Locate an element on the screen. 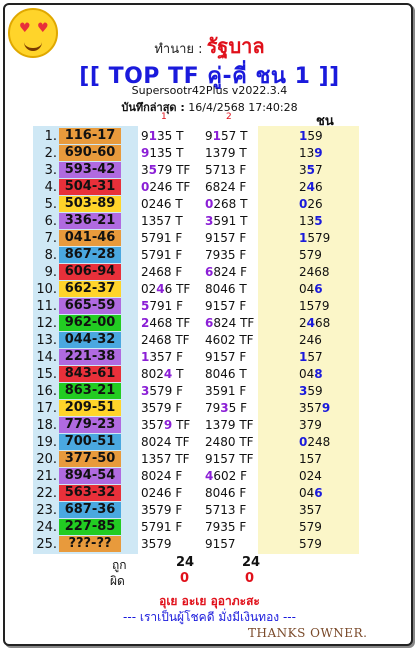 The image size is (419, 652). chon-digits: 048 is located at coordinates (311, 374).